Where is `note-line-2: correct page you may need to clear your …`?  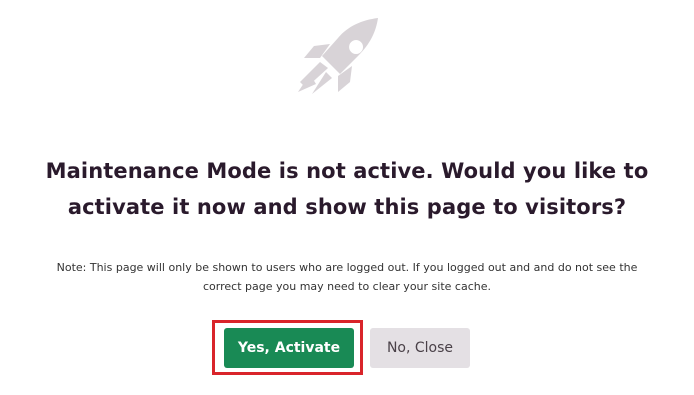
note-line-2: correct page you may need to clear your … is located at coordinates (347, 286).